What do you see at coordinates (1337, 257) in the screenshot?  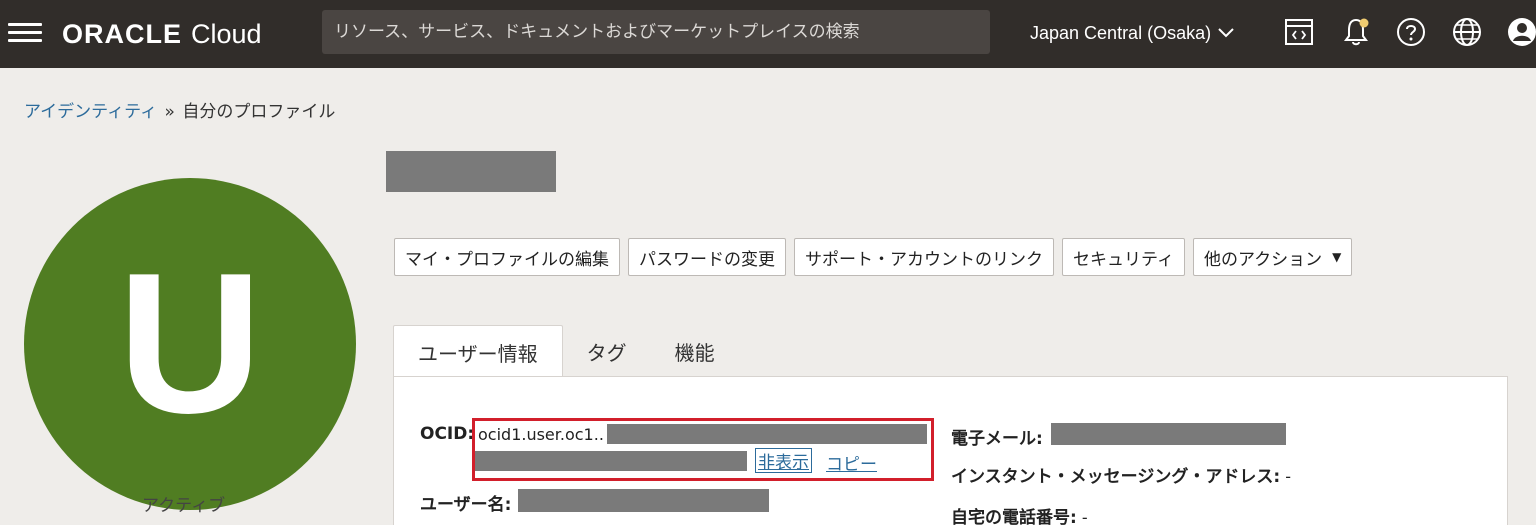 I see `caret-down-icon: ▼` at bounding box center [1337, 257].